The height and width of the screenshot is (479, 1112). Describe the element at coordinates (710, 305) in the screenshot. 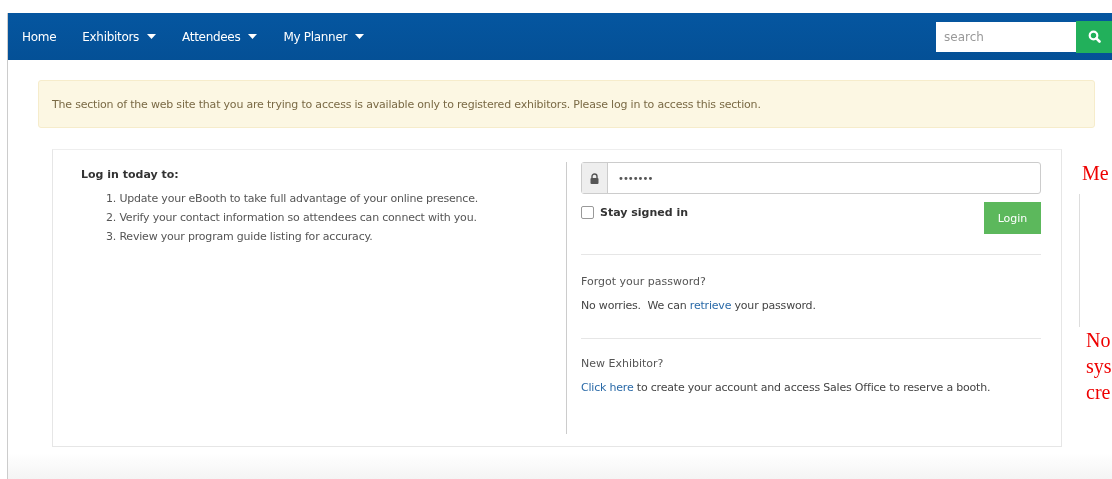

I see `retrieve-link: retrieve` at that location.